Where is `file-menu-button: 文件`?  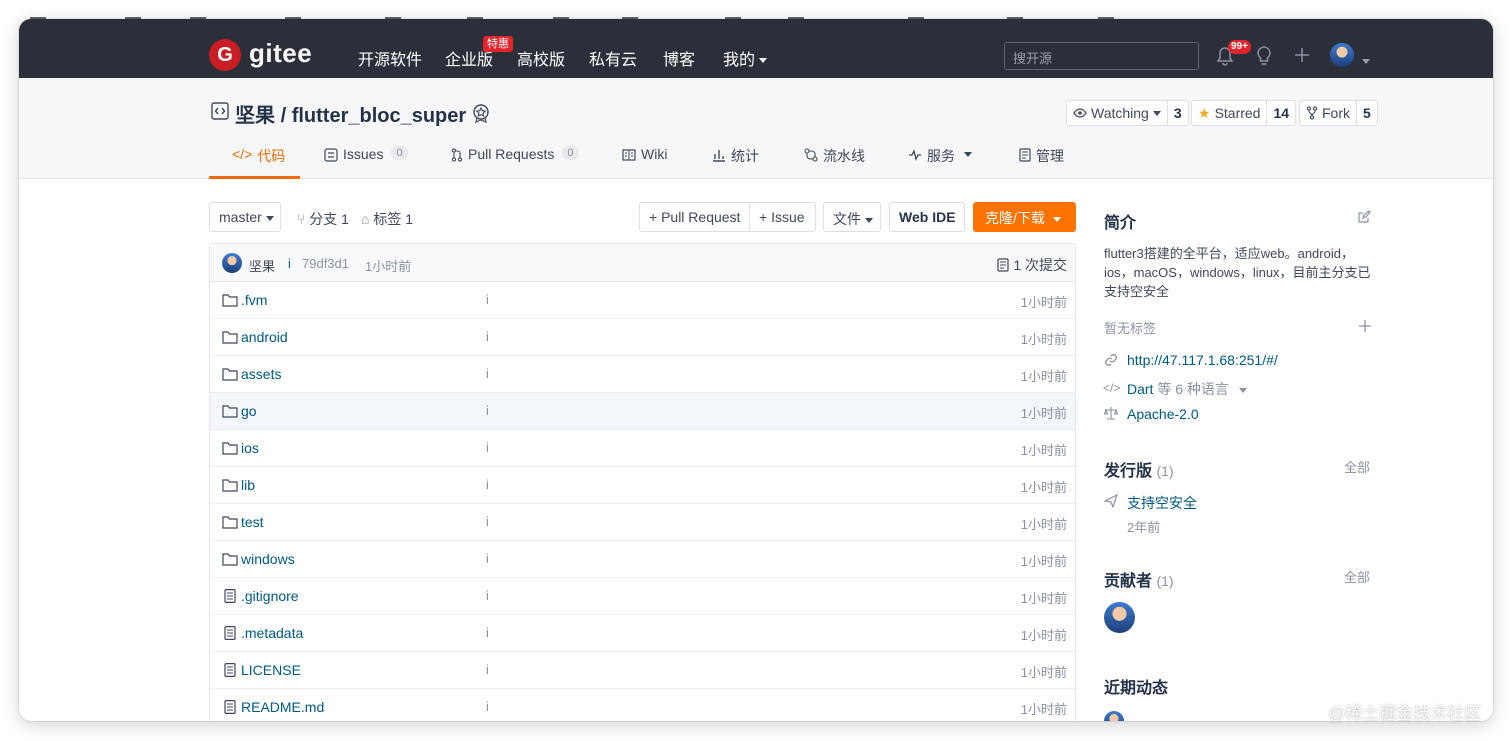
file-menu-button: 文件 is located at coordinates (852, 217).